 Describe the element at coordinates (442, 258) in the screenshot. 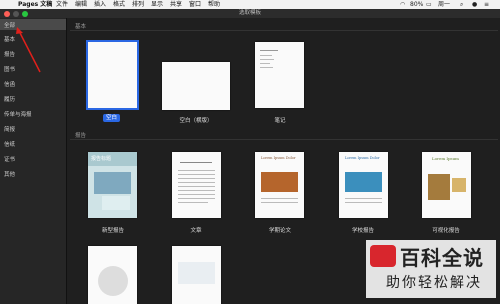

I see `watermark-title: 百科全说` at that location.